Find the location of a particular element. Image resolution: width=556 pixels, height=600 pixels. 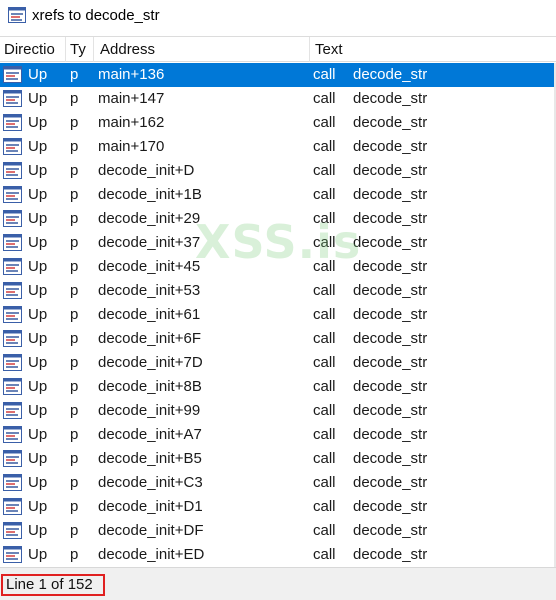

xref-row: Up p decode_init+37 call decode_str is located at coordinates (278, 243).